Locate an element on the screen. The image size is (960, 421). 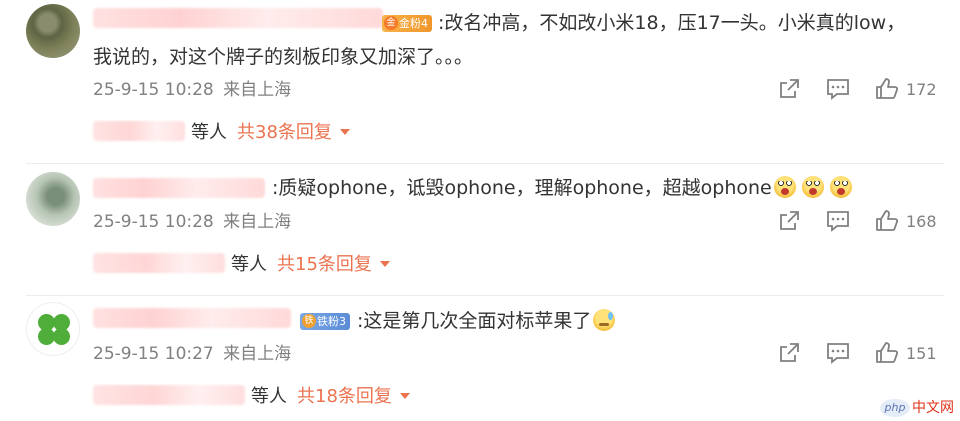
watermark-text: 中文网 is located at coordinates (933, 408).